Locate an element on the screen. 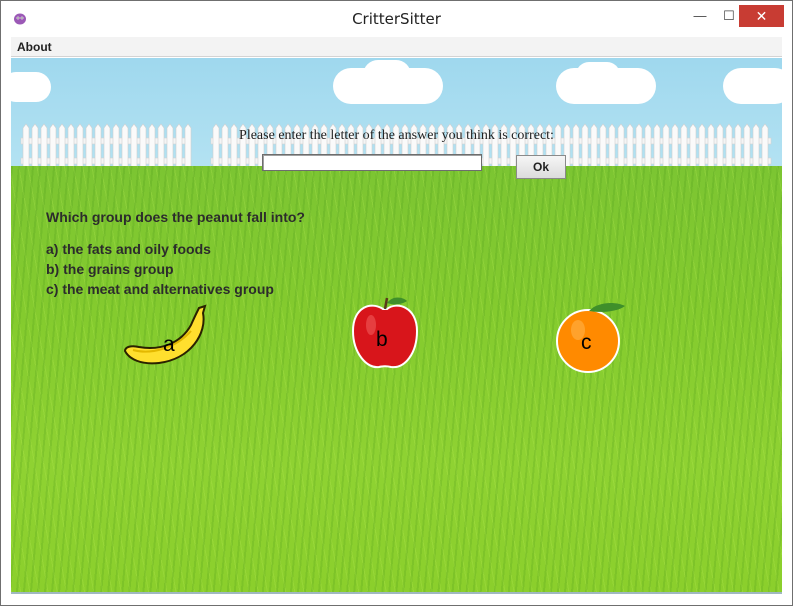  orange-icon is located at coordinates (590, 338).